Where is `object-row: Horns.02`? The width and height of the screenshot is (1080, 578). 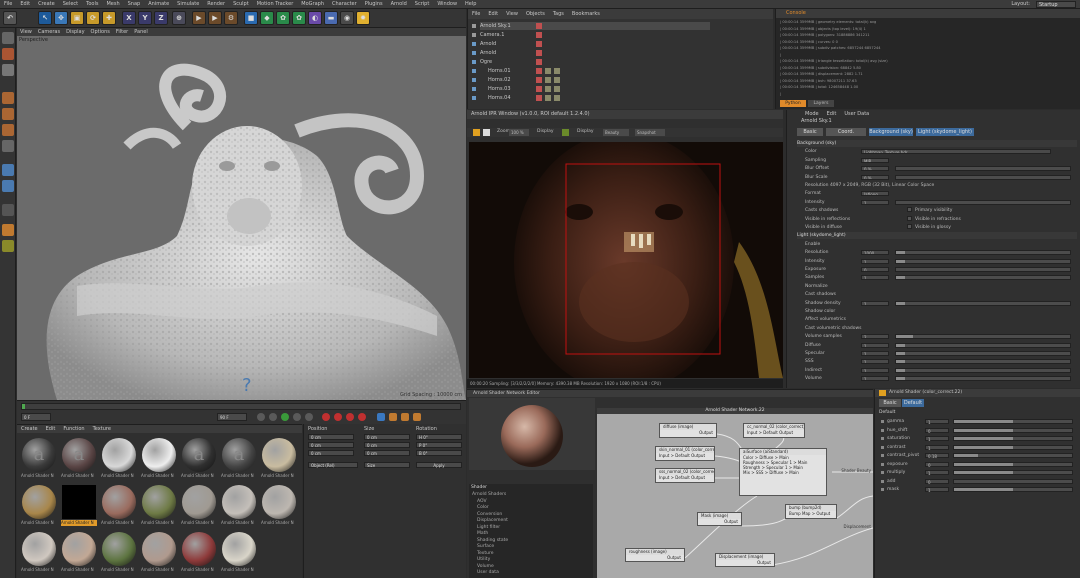 object-row: Horns.02 is located at coordinates (603, 80).